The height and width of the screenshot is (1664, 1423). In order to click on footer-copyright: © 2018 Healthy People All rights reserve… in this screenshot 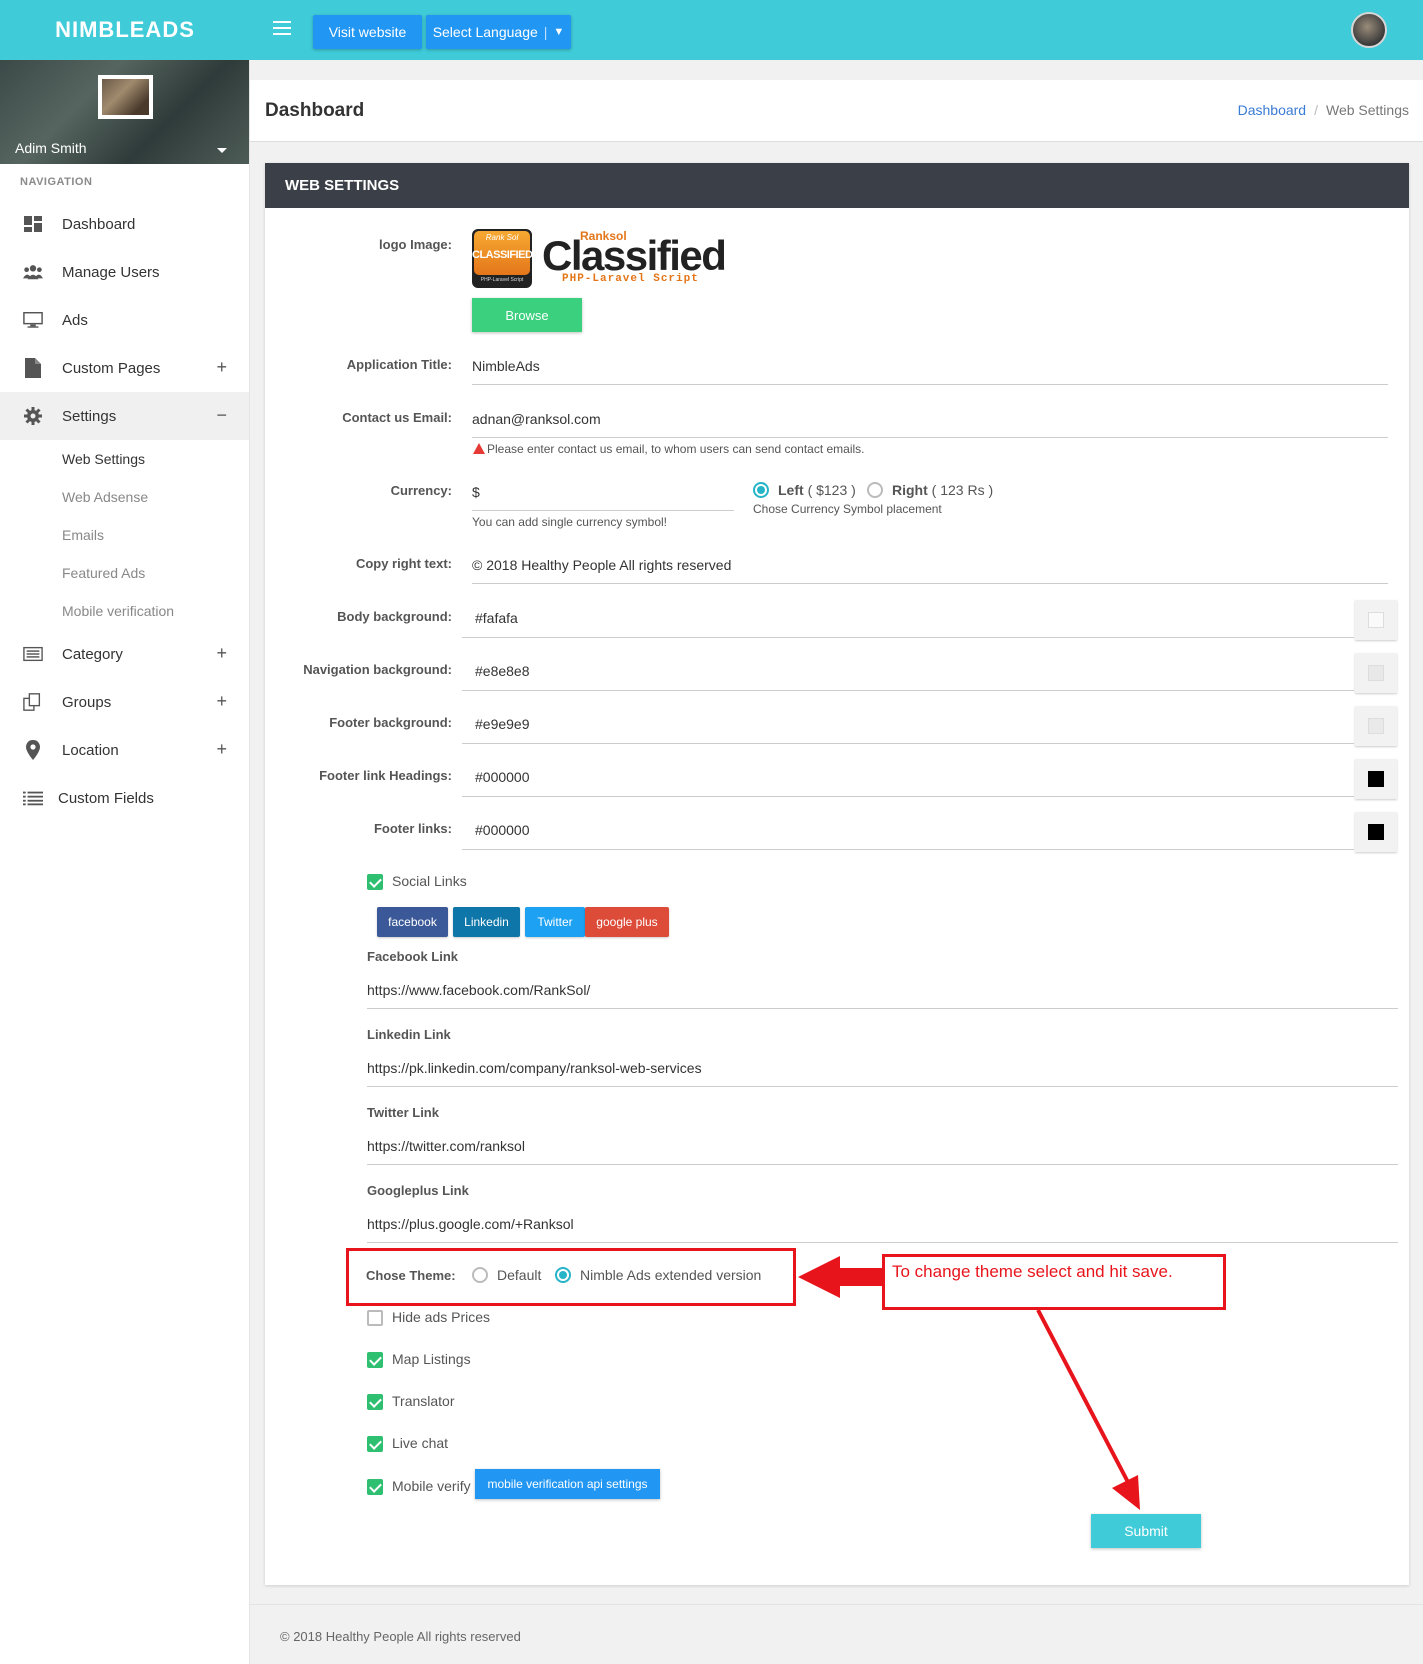, I will do `click(400, 1636)`.